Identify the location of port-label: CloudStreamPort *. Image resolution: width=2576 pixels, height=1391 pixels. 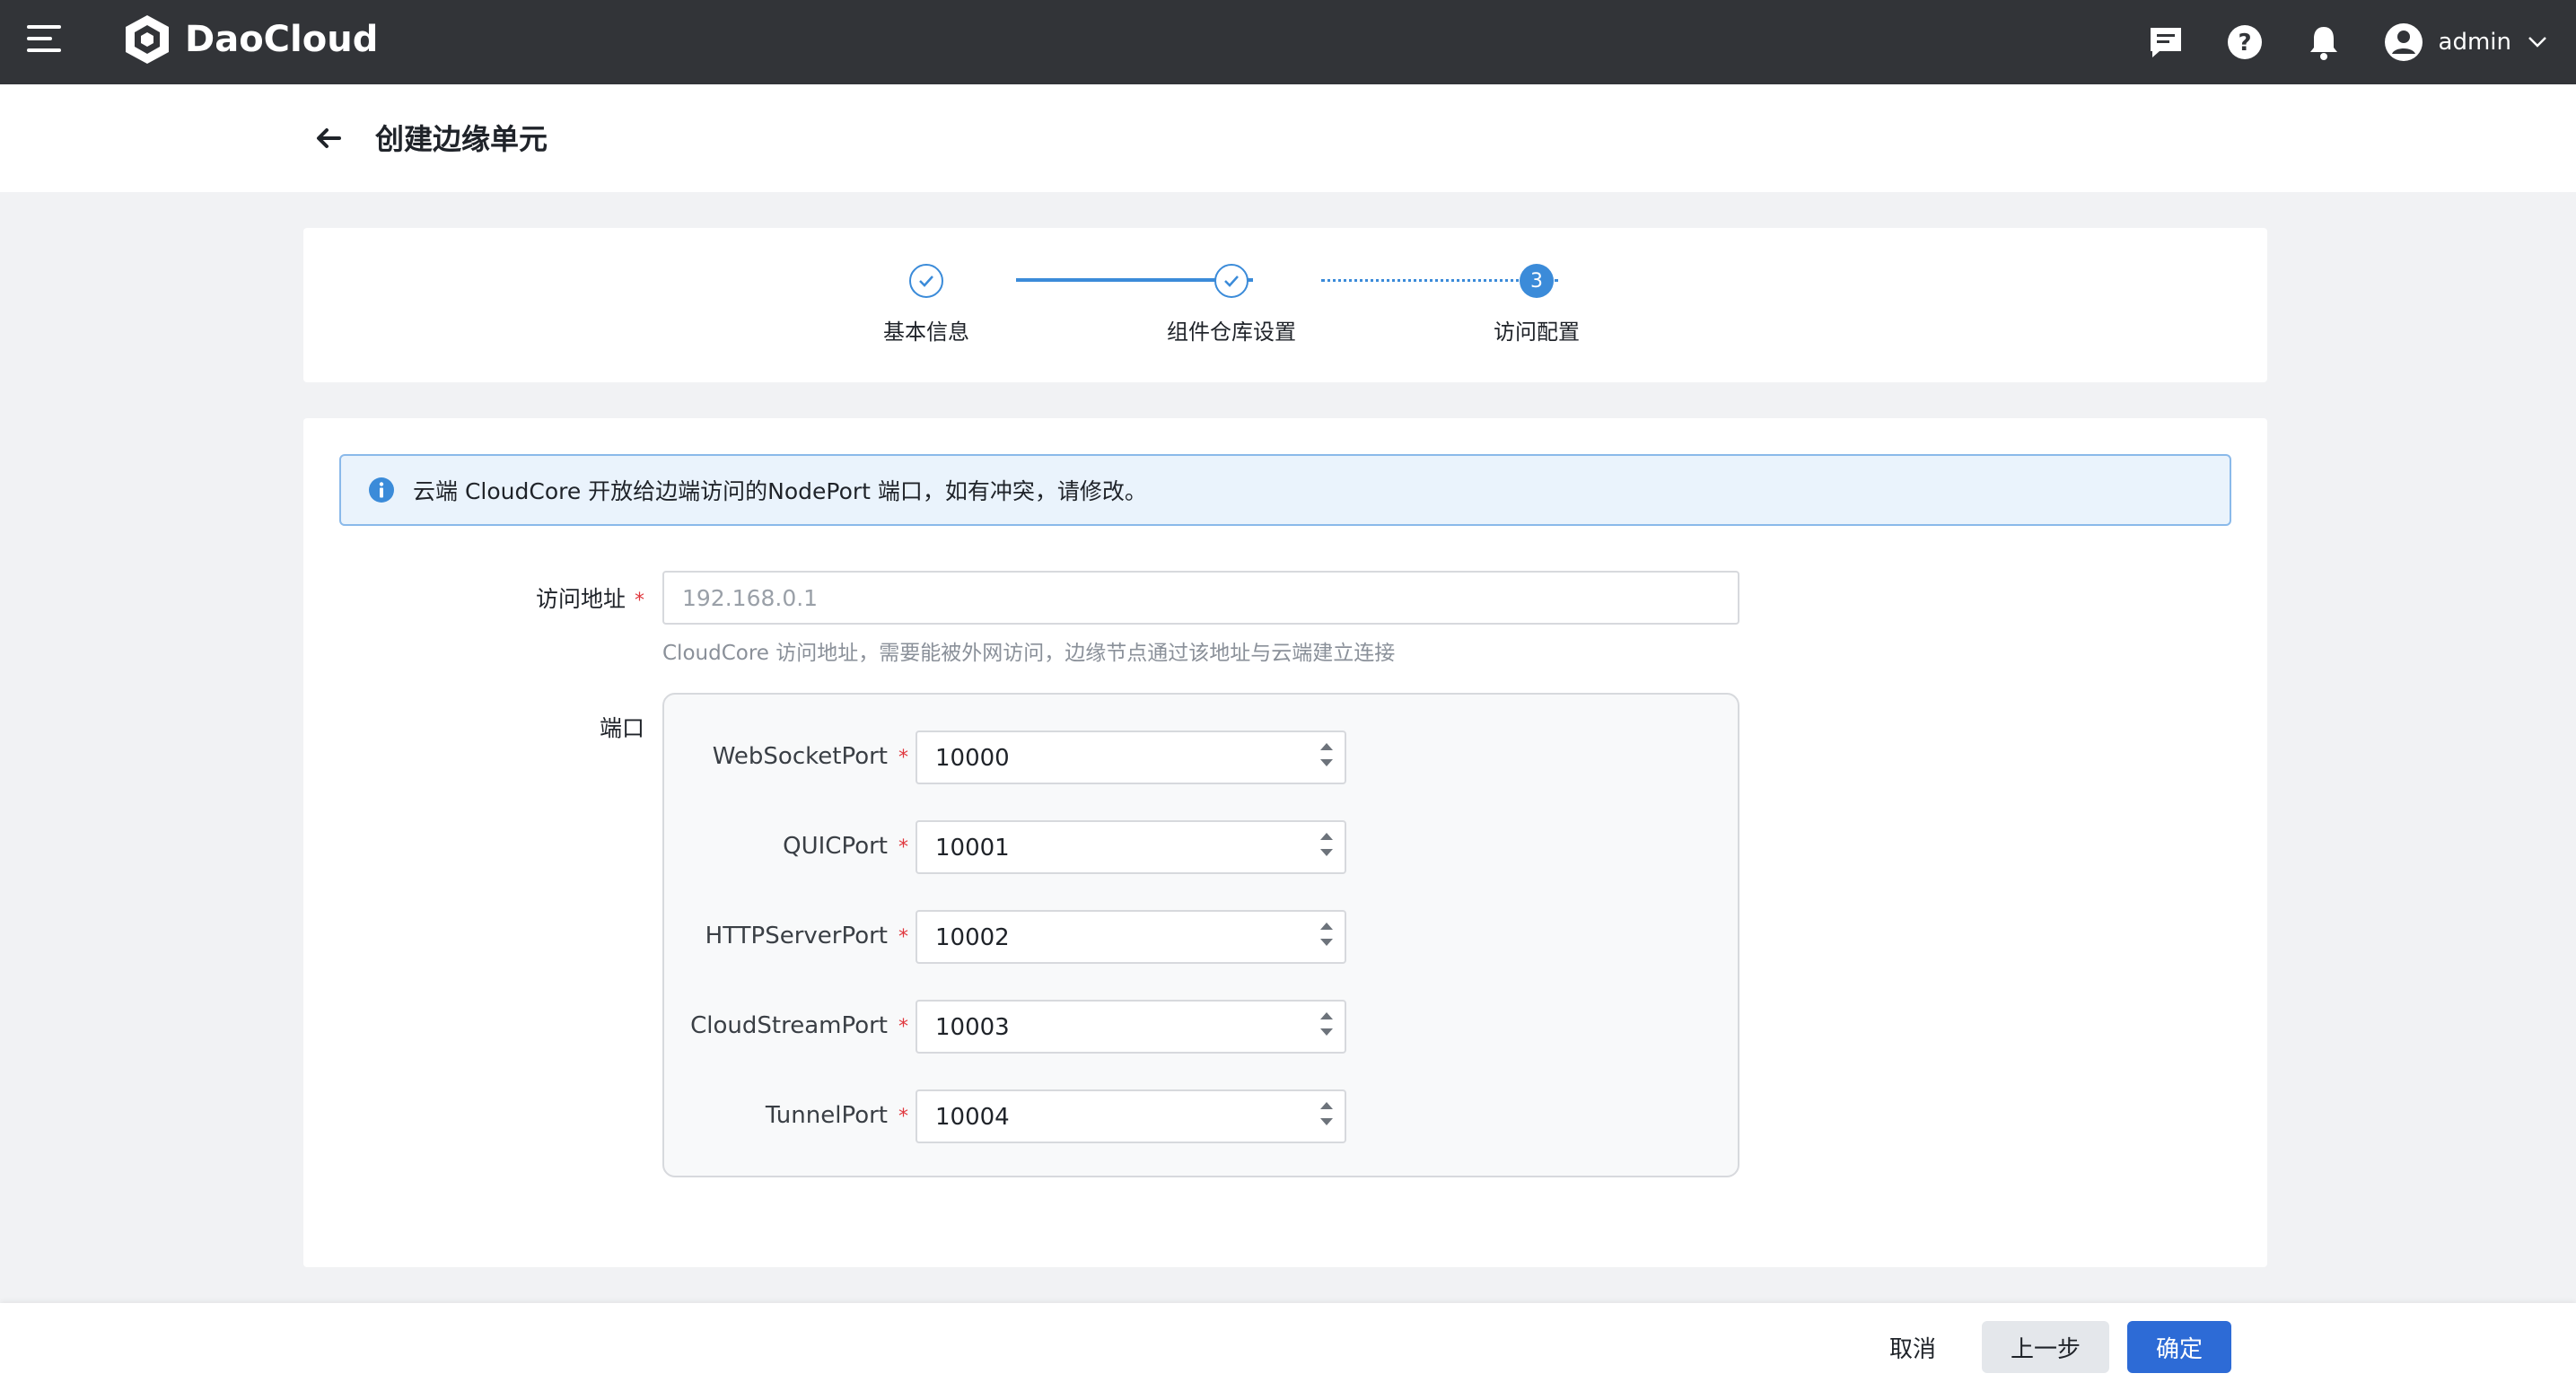
(799, 1025).